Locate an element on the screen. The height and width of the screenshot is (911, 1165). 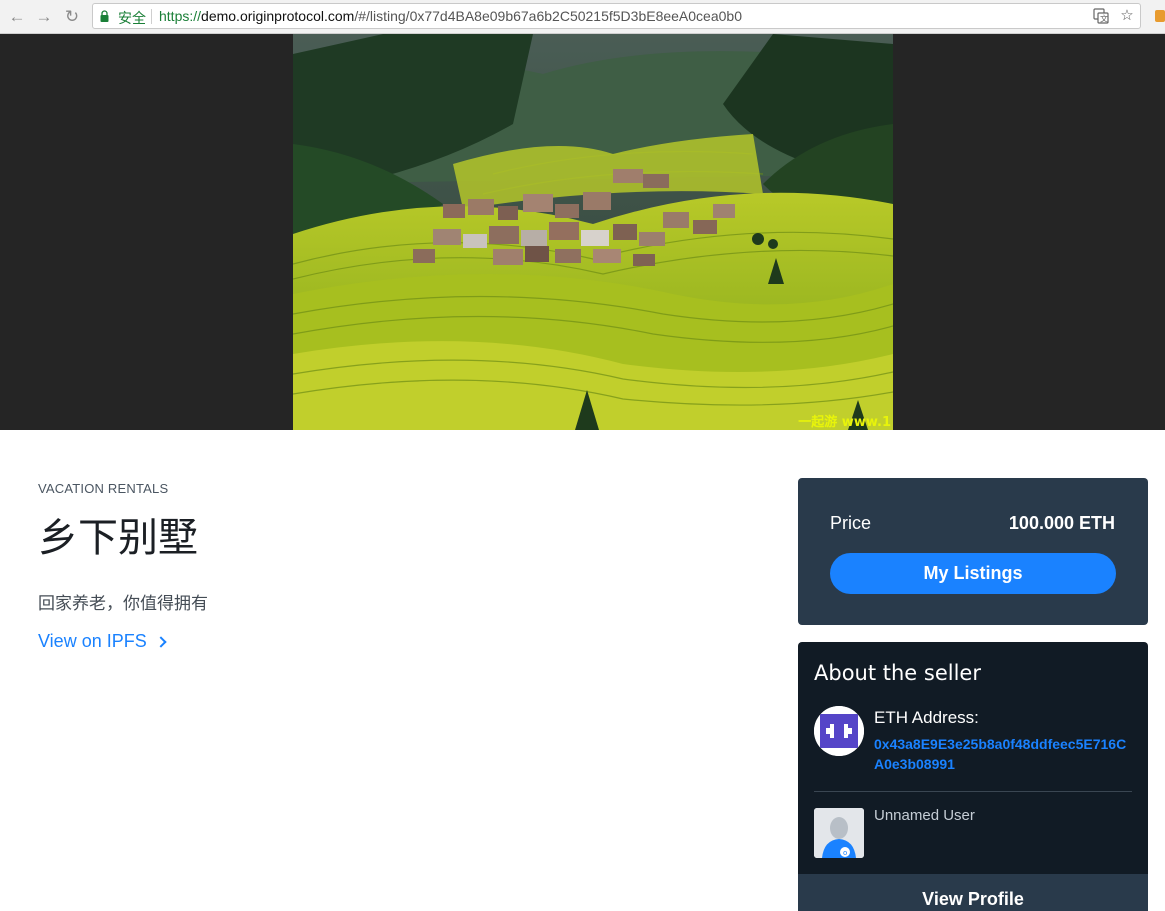
seller-divider is located at coordinates (973, 791).